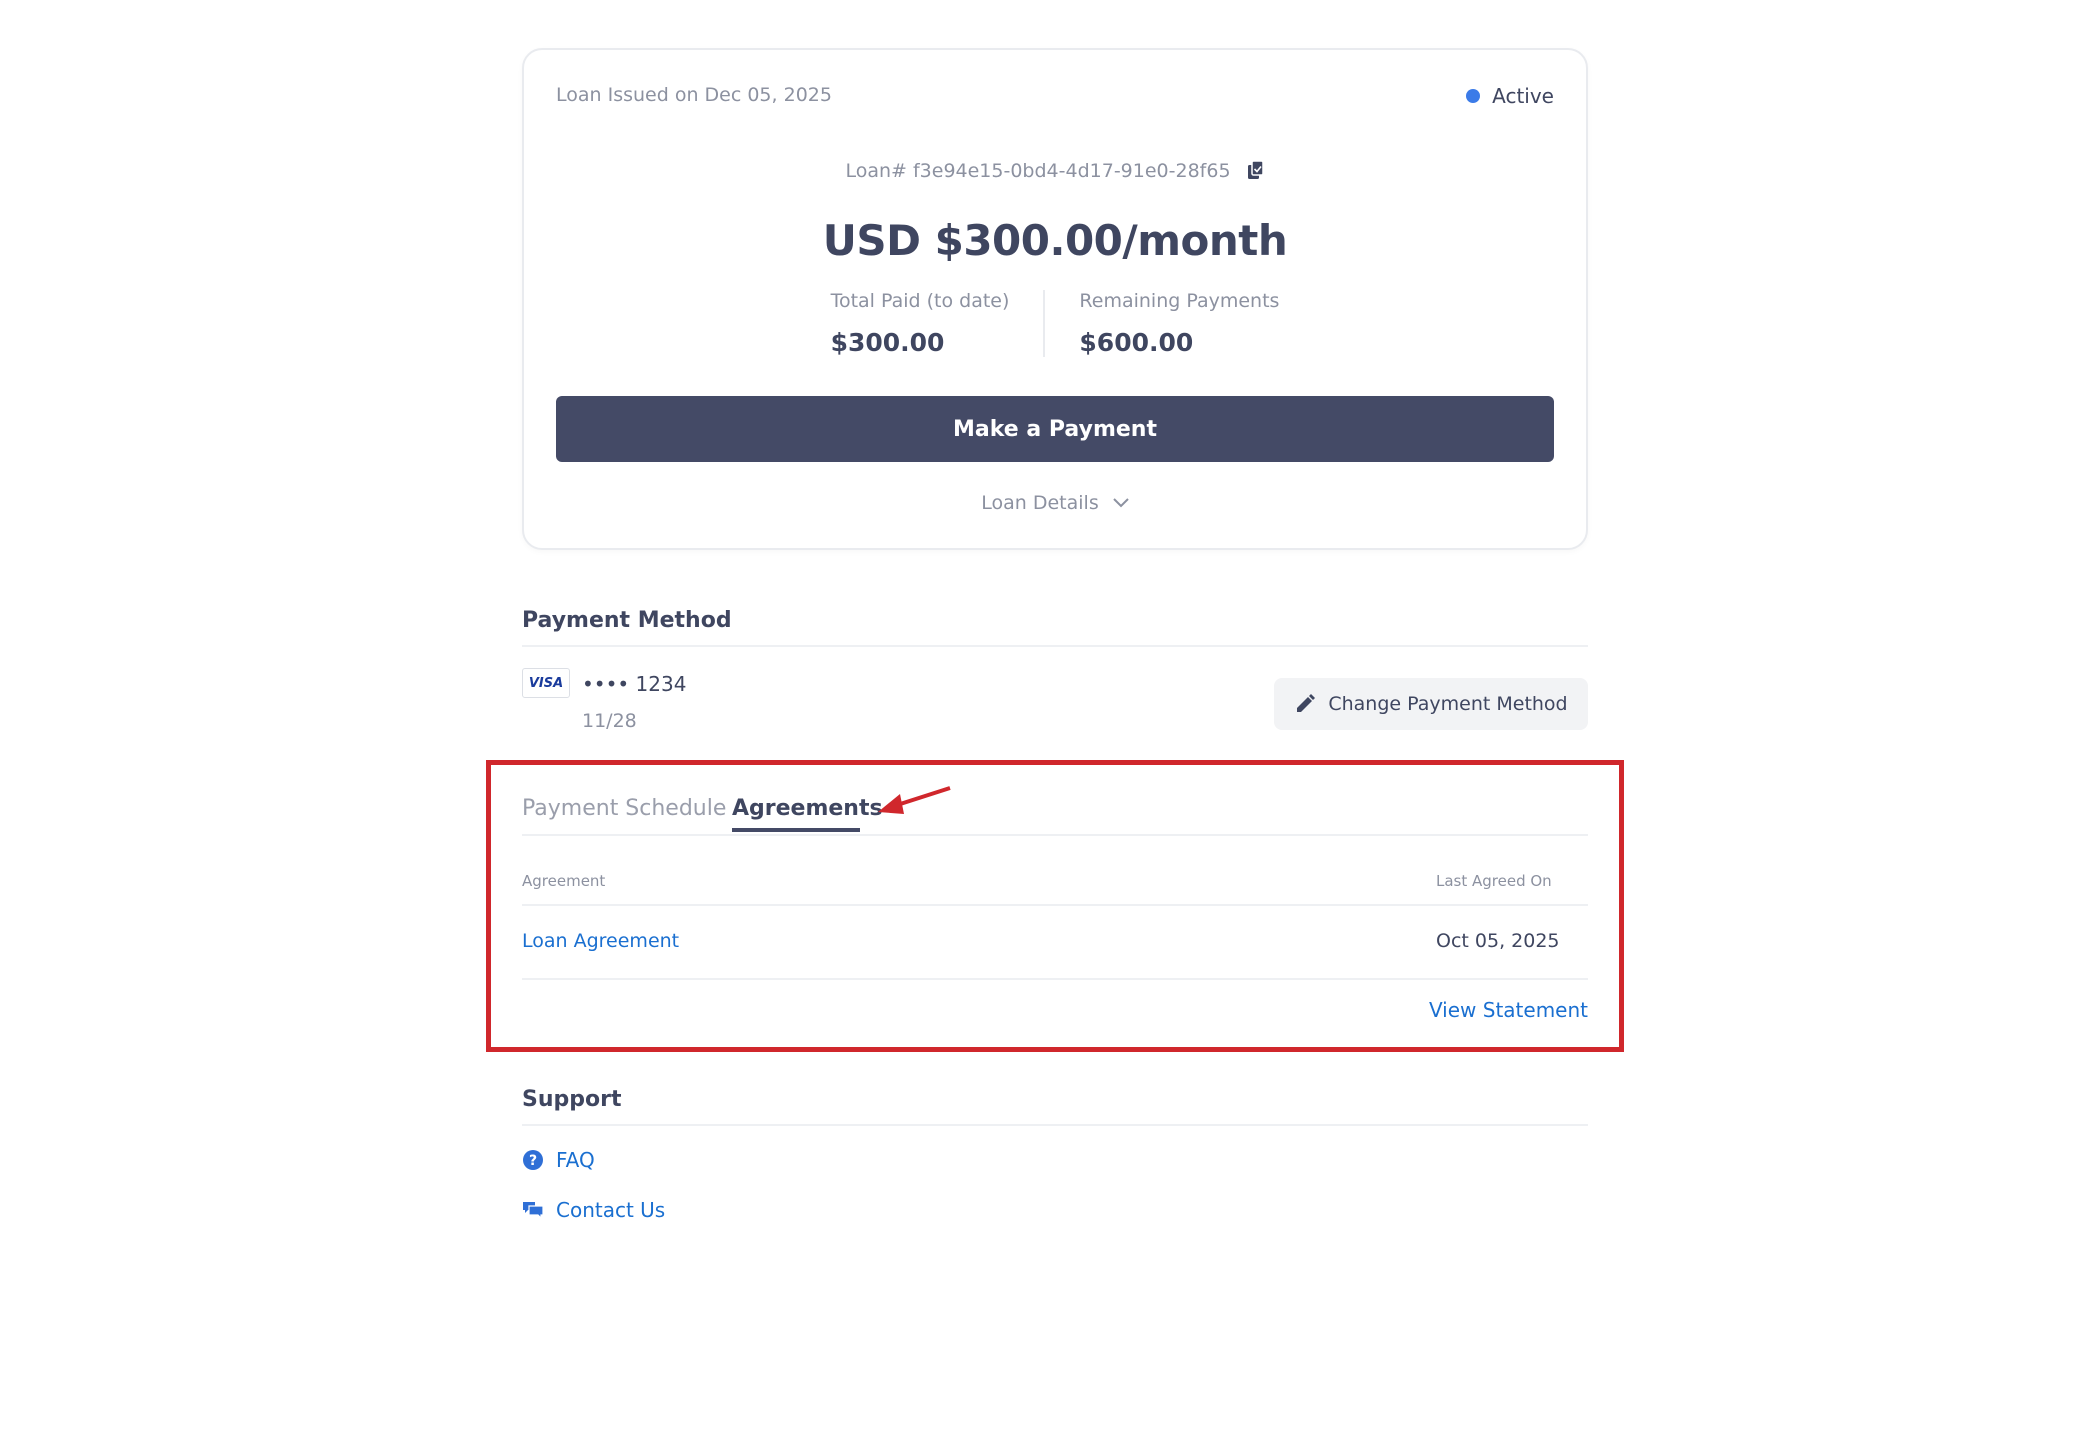 The image size is (2100, 1440). Describe the element at coordinates (694, 95) in the screenshot. I see `loan-issued-date: Loan Issued on Dec 05, 2025` at that location.